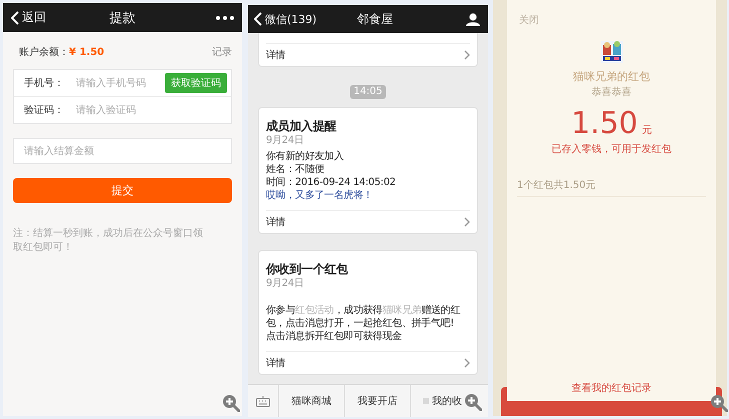  Describe the element at coordinates (612, 388) in the screenshot. I see `records-link: 查看我的红包记录` at that location.